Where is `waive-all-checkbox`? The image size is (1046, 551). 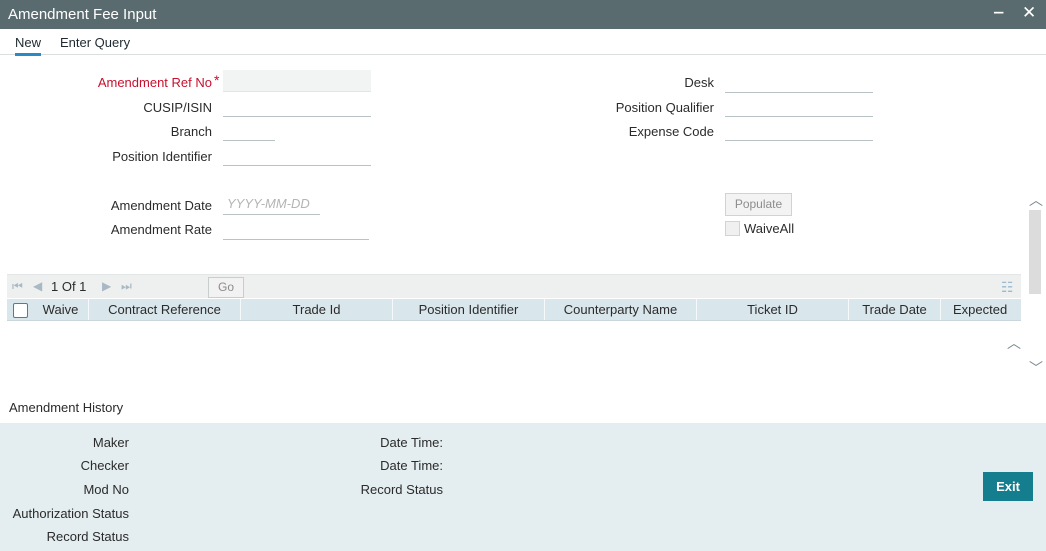 waive-all-checkbox is located at coordinates (732, 228).